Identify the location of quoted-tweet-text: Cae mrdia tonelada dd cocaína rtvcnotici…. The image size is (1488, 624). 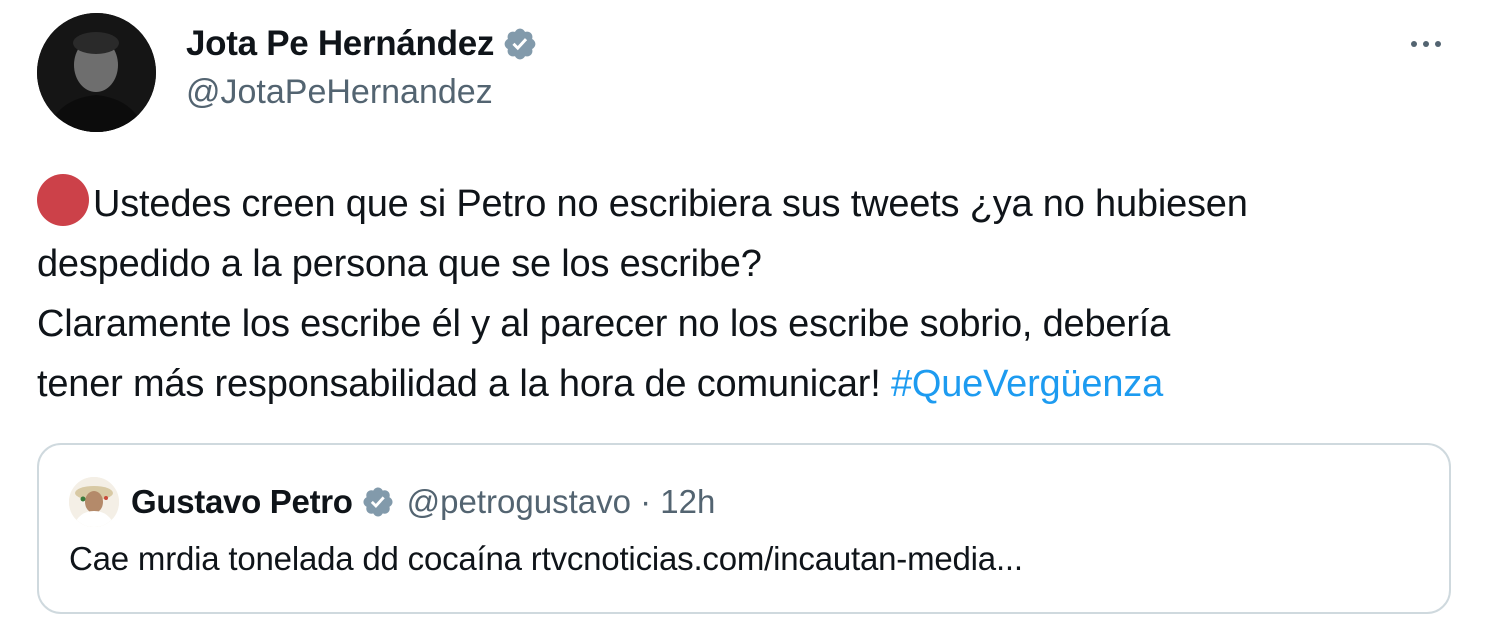
(546, 558).